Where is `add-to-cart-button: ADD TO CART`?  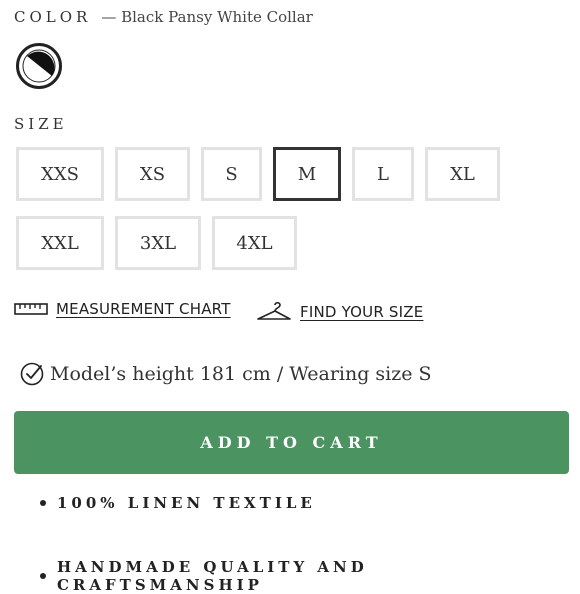 add-to-cart-button: ADD TO CART is located at coordinates (291, 442).